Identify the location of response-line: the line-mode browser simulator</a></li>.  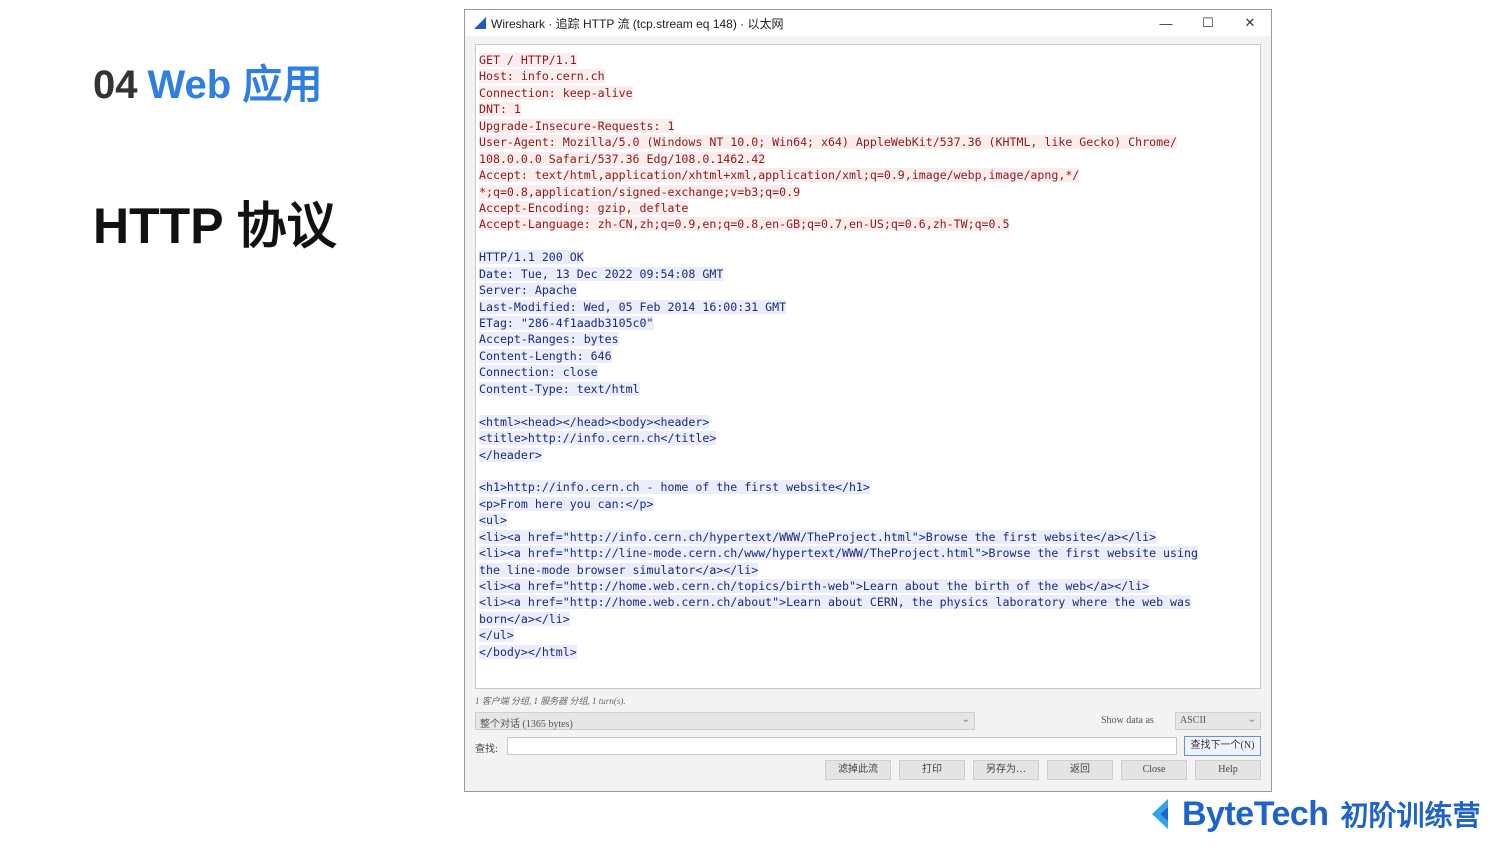
(869, 570).